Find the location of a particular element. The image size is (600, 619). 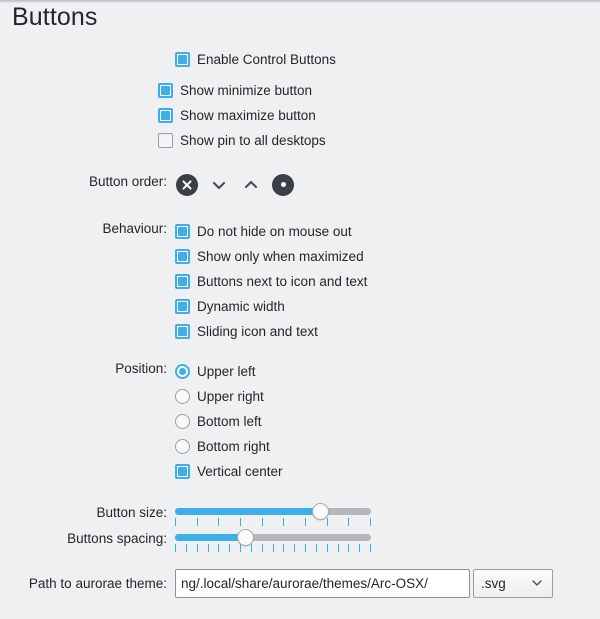

checkbox-label: Vertical center is located at coordinates (240, 471).